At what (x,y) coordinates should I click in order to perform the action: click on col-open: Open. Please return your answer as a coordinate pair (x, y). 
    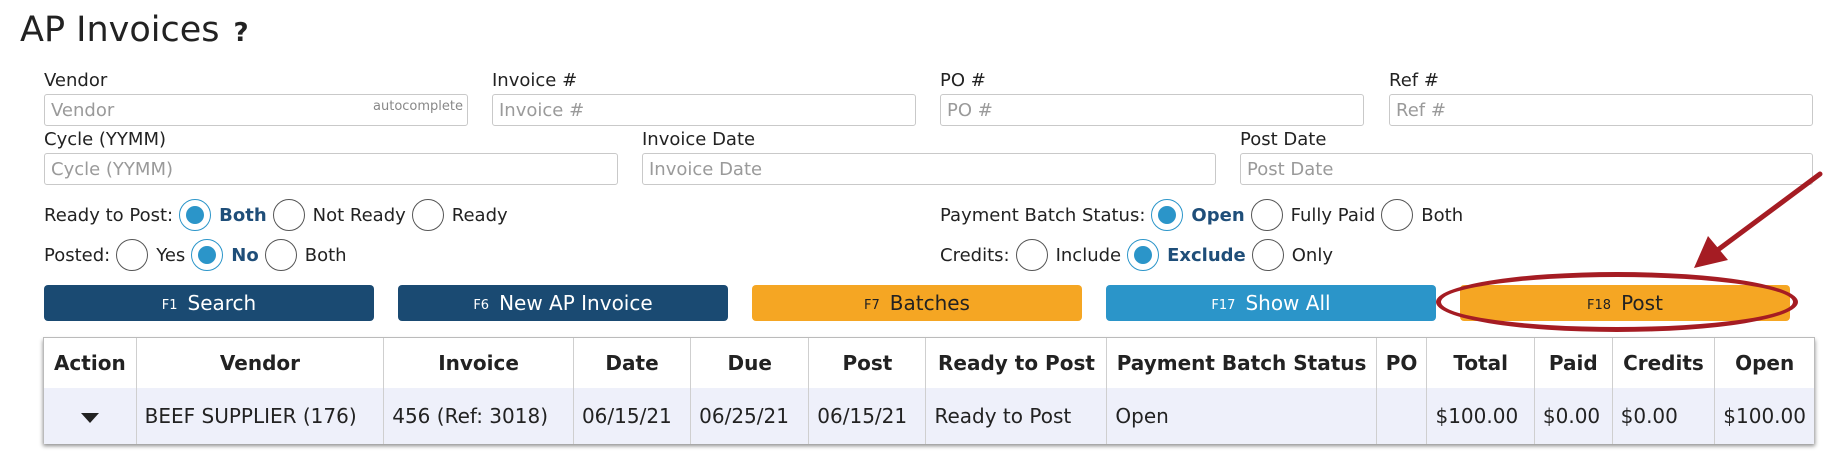
    Looking at the image, I should click on (1765, 363).